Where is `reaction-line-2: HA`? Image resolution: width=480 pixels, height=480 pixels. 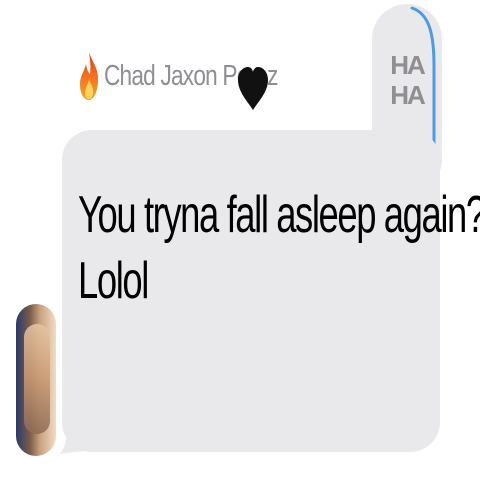 reaction-line-2: HA is located at coordinates (408, 95).